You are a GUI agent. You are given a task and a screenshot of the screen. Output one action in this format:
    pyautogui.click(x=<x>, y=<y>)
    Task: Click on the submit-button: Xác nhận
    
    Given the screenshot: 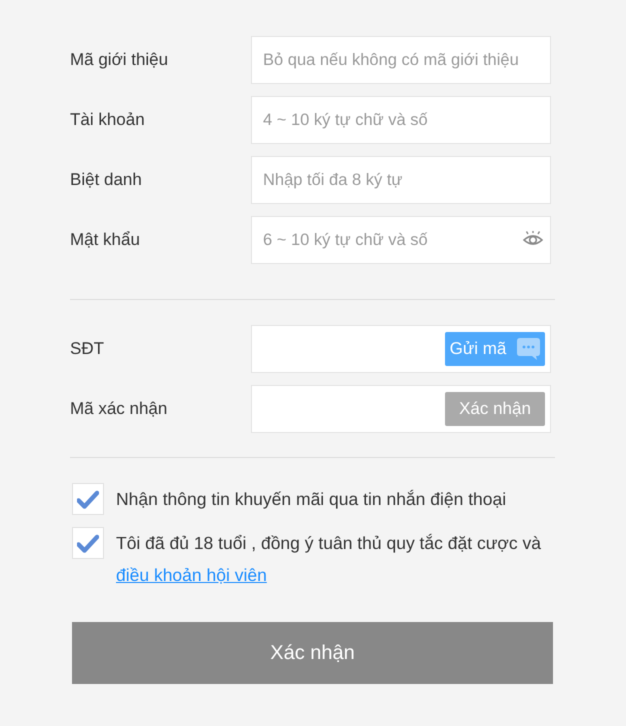 What is the action you would take?
    pyautogui.click(x=312, y=653)
    